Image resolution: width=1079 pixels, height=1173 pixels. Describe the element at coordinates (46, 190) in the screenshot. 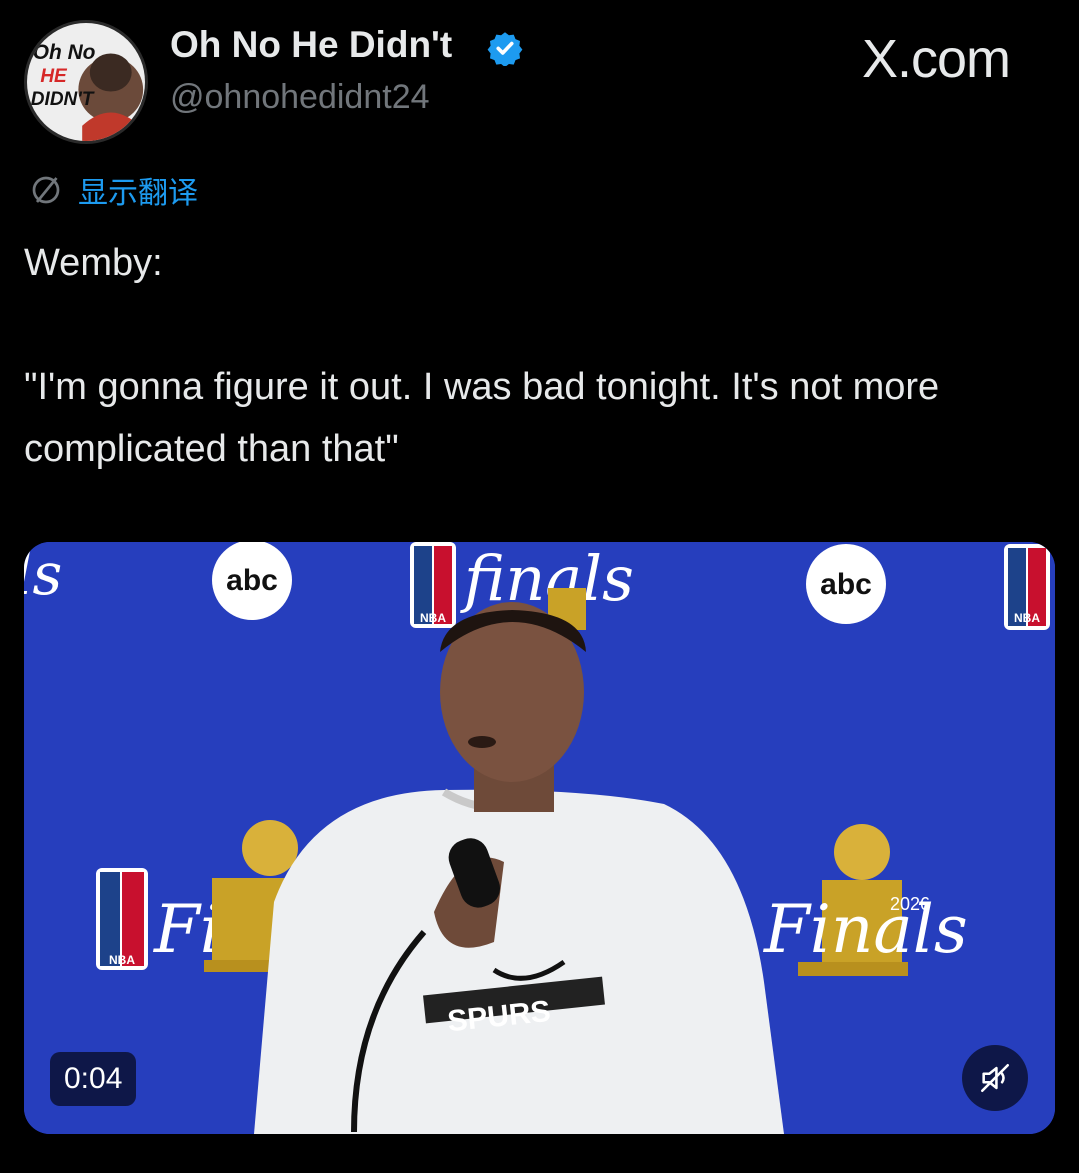

I see `translate-globe-icon` at that location.